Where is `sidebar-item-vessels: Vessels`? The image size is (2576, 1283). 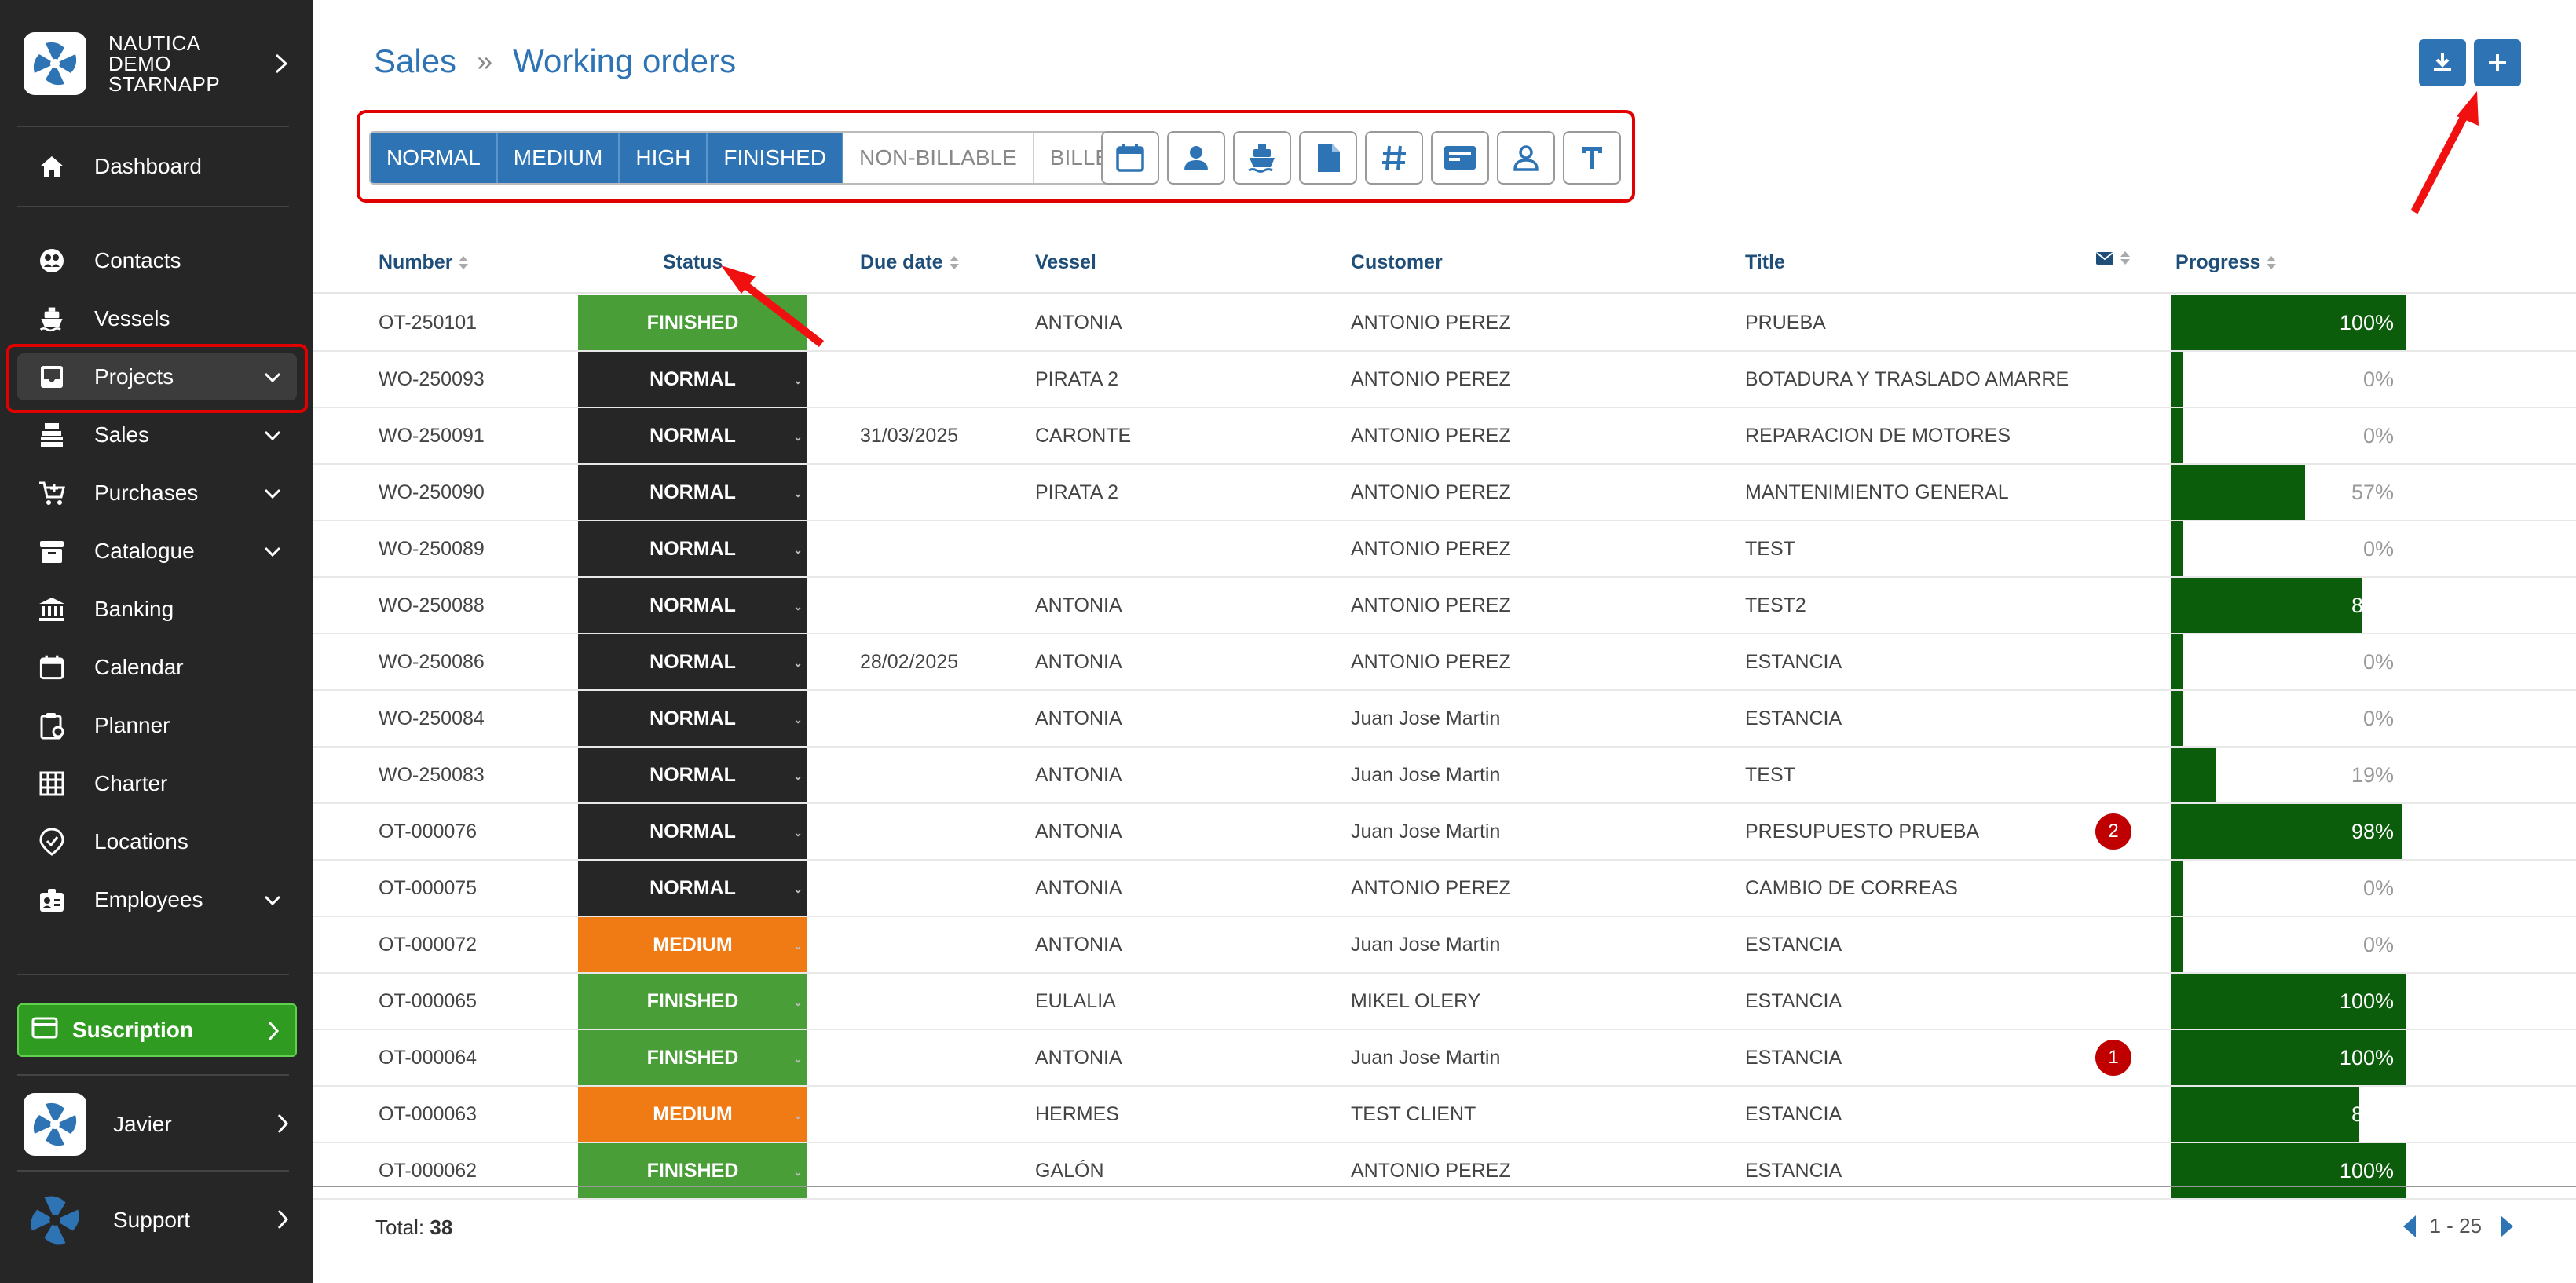
sidebar-item-vessels: Vessels is located at coordinates (157, 318).